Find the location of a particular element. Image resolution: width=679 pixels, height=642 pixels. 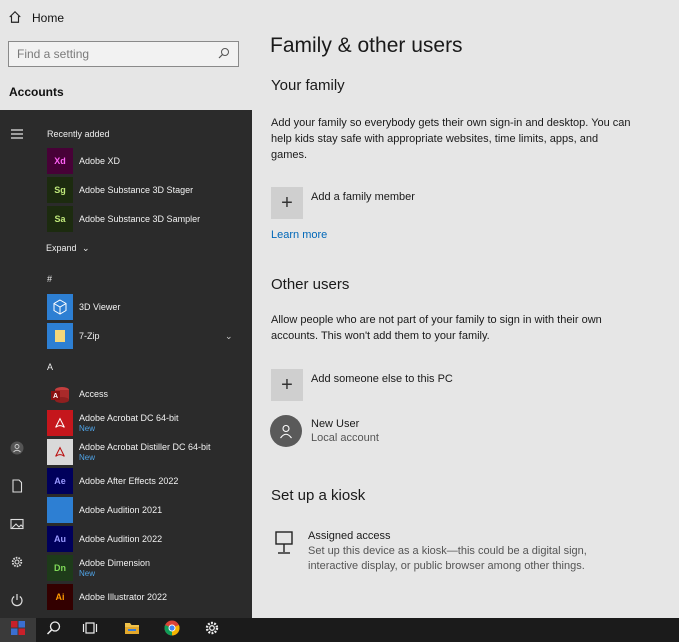

app-item-acrobat-distiller: Adobe Acrobat Distiller DC 64-bit New is located at coordinates (147, 452).